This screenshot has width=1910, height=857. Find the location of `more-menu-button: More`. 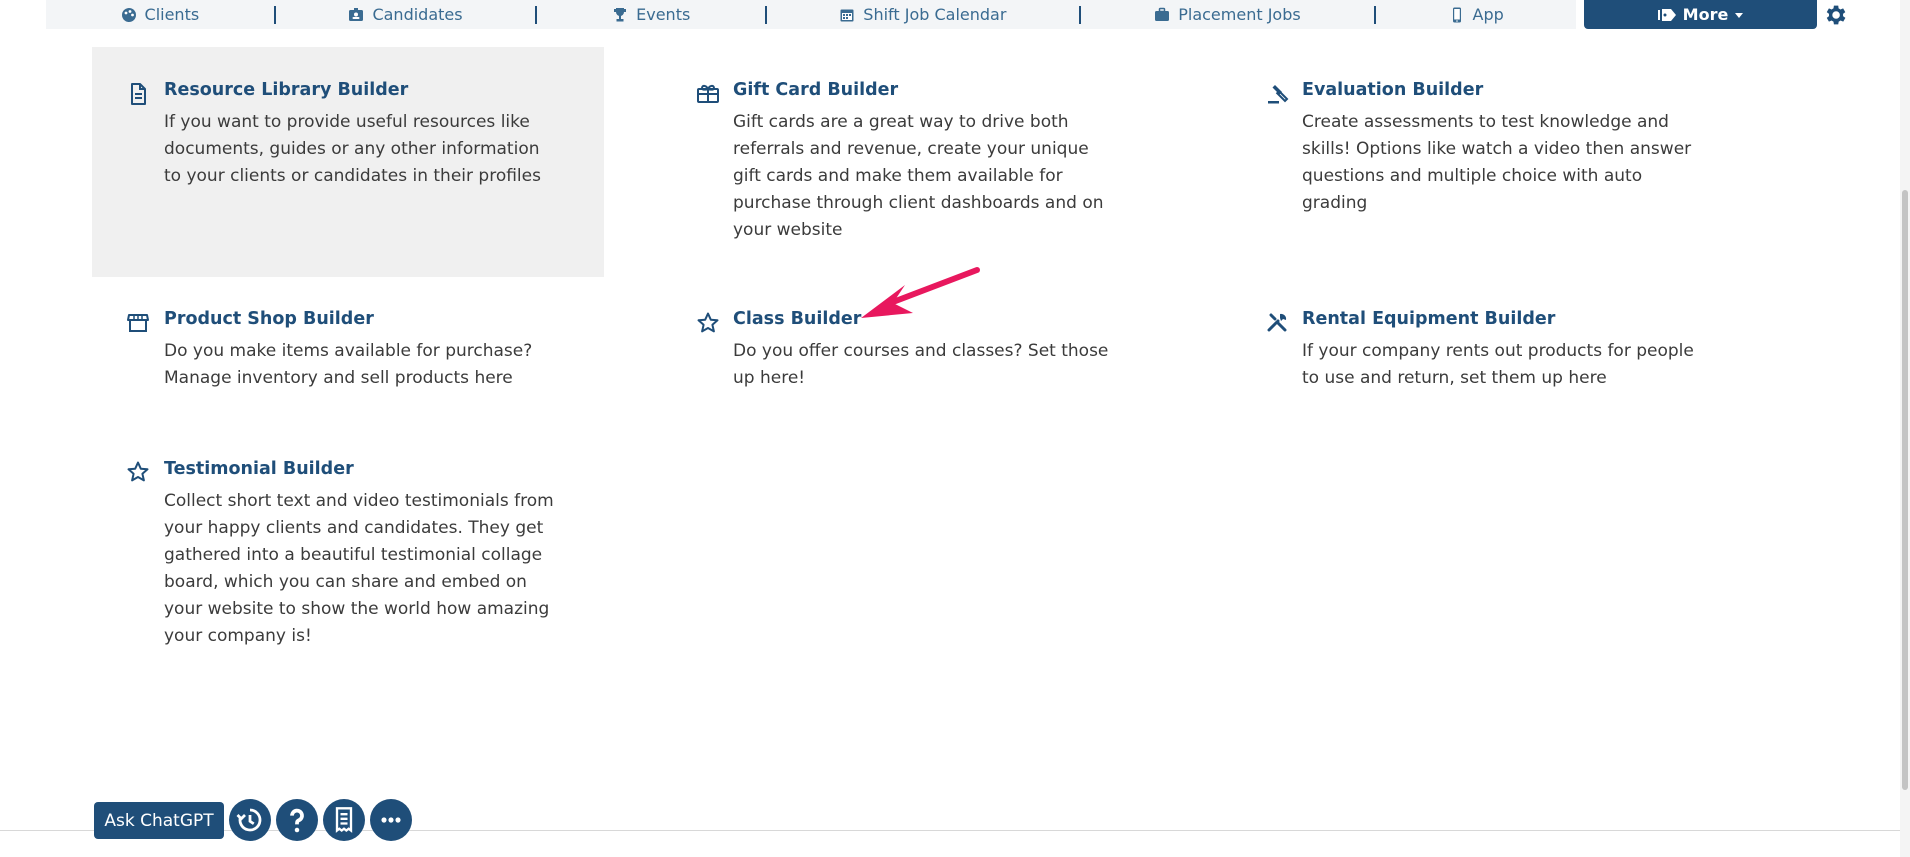

more-menu-button: More is located at coordinates (1700, 14).